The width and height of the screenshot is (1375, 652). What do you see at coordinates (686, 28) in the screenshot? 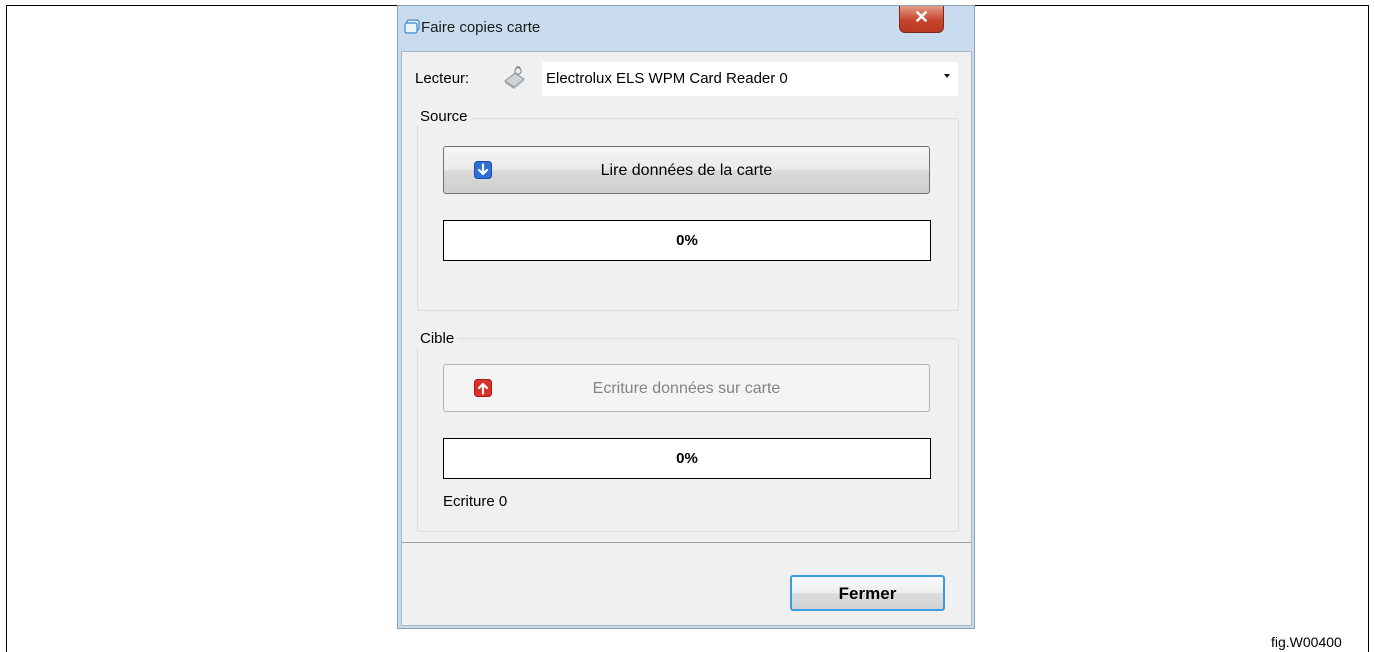
I see `title-bar: Faire copies carte ✕` at bounding box center [686, 28].